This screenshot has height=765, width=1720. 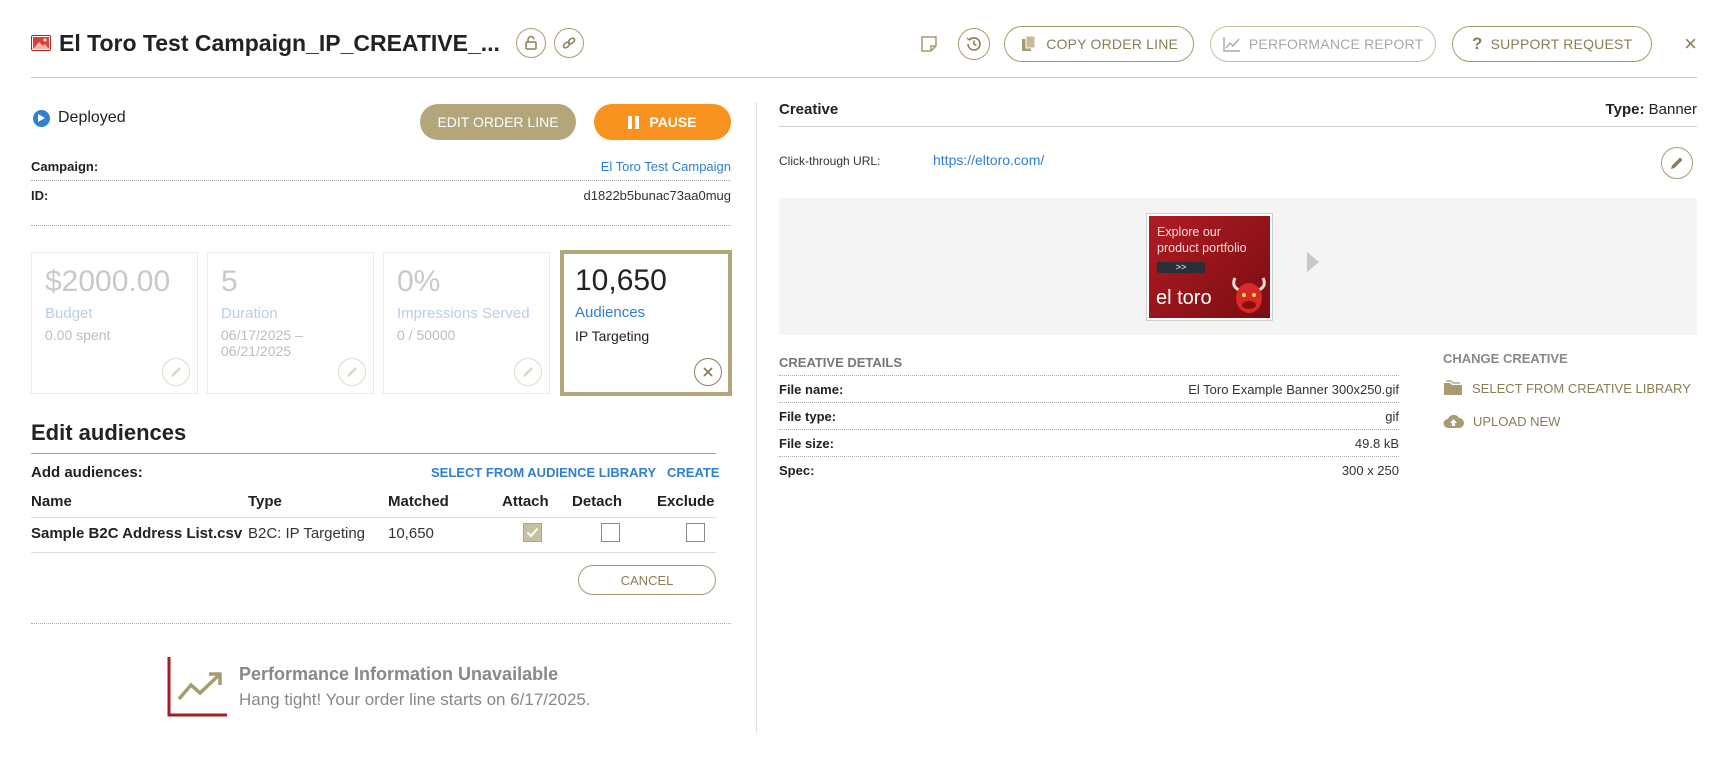 I want to click on unlock-button, so click(x=530, y=43).